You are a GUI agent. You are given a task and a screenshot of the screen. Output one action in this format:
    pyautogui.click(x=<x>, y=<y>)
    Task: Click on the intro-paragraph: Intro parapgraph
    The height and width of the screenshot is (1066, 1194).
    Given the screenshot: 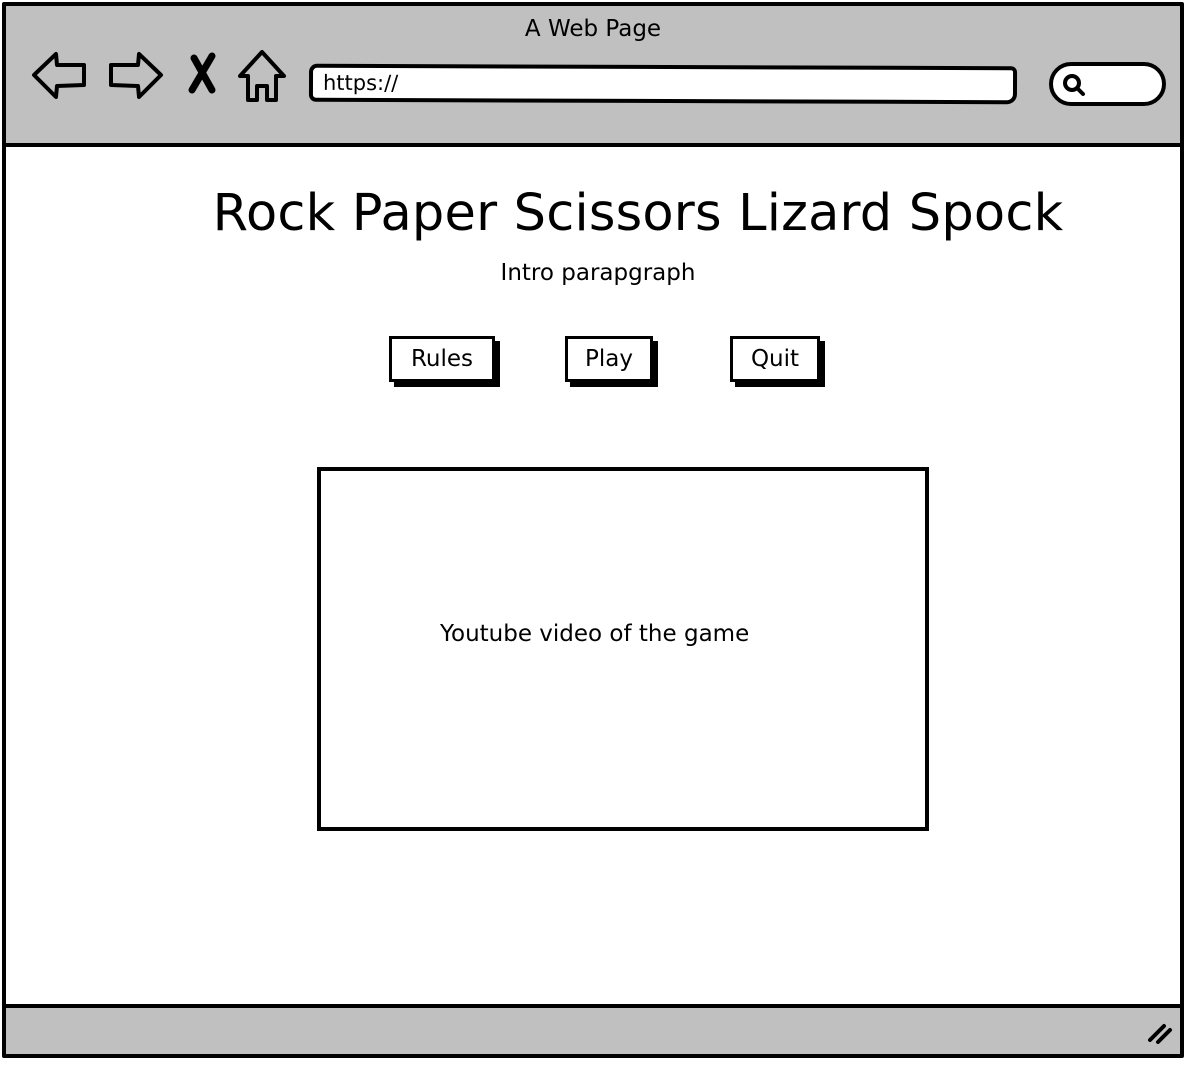 What is the action you would take?
    pyautogui.click(x=598, y=273)
    